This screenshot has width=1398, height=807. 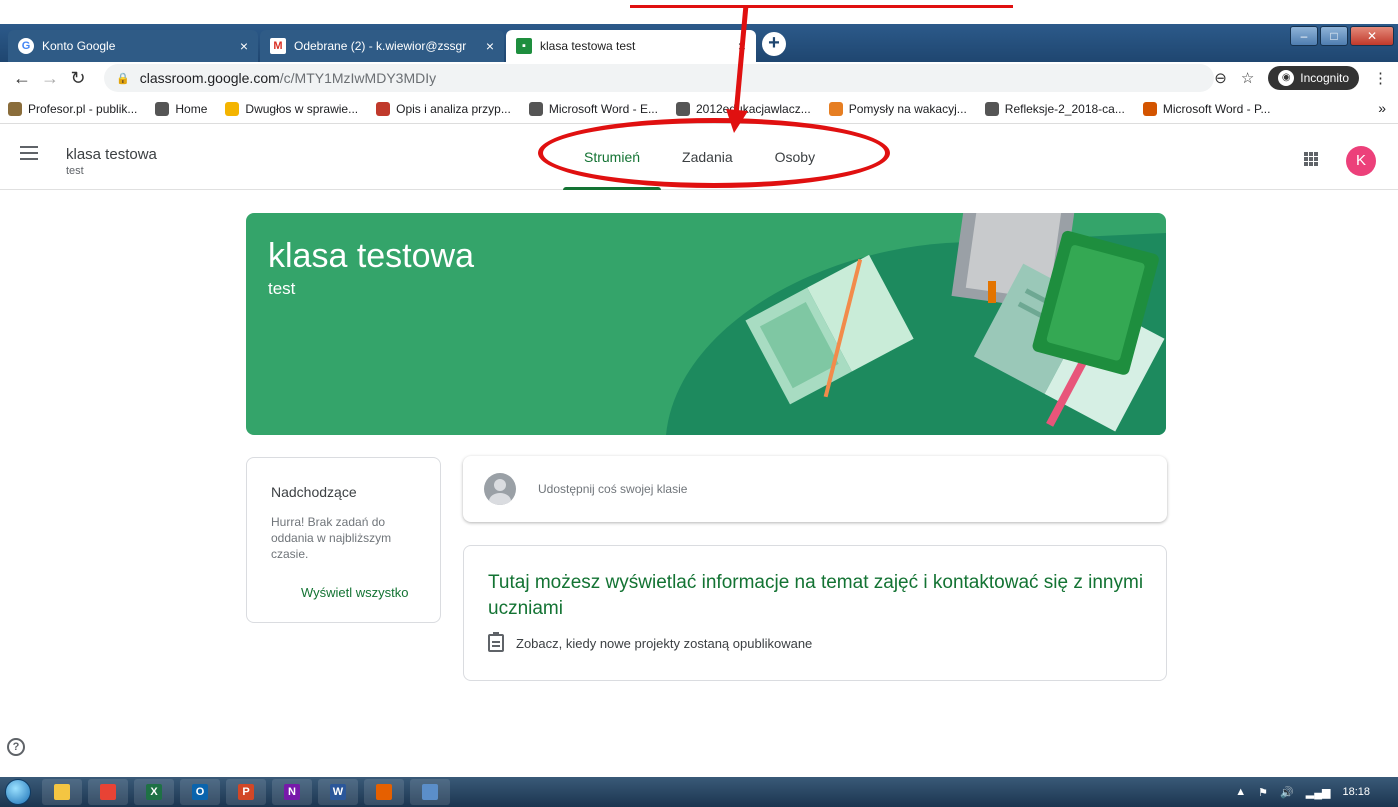 I want to click on system-tray: ▲ ⚑ 🔊 ▂▄▆ 18:18, so click(x=1316, y=792).